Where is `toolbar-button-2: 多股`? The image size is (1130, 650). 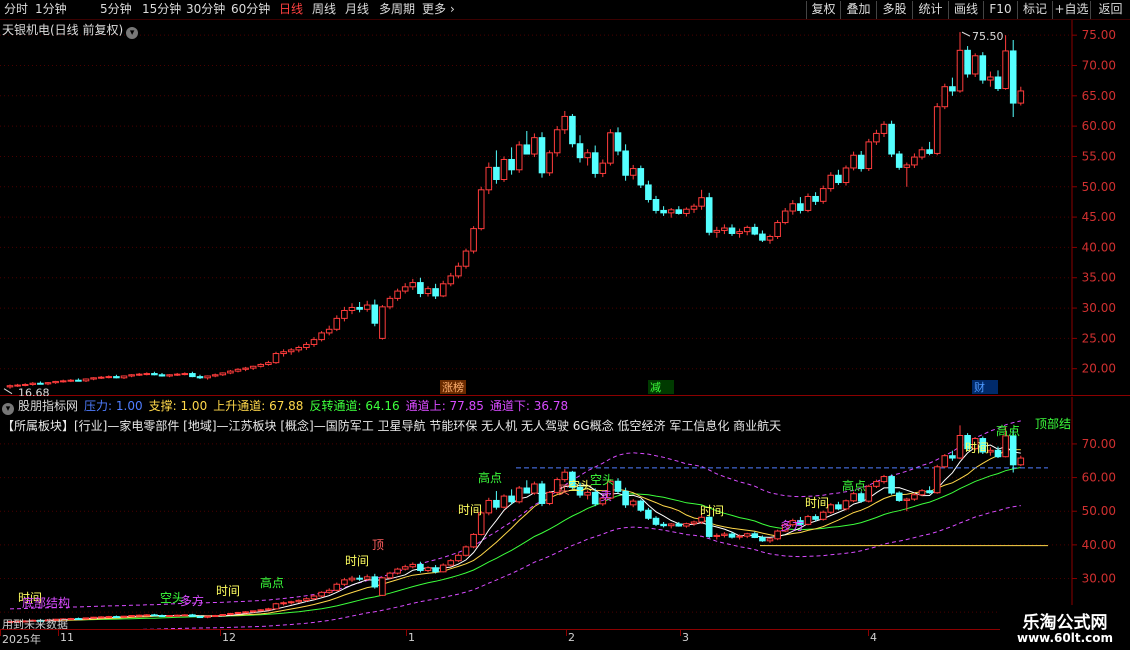 toolbar-button-2: 多股 is located at coordinates (894, 10).